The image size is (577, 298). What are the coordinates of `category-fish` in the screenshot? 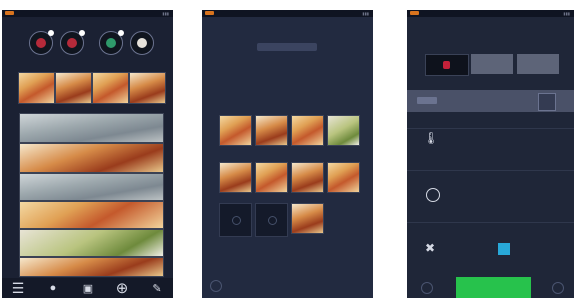 It's located at (111, 42).